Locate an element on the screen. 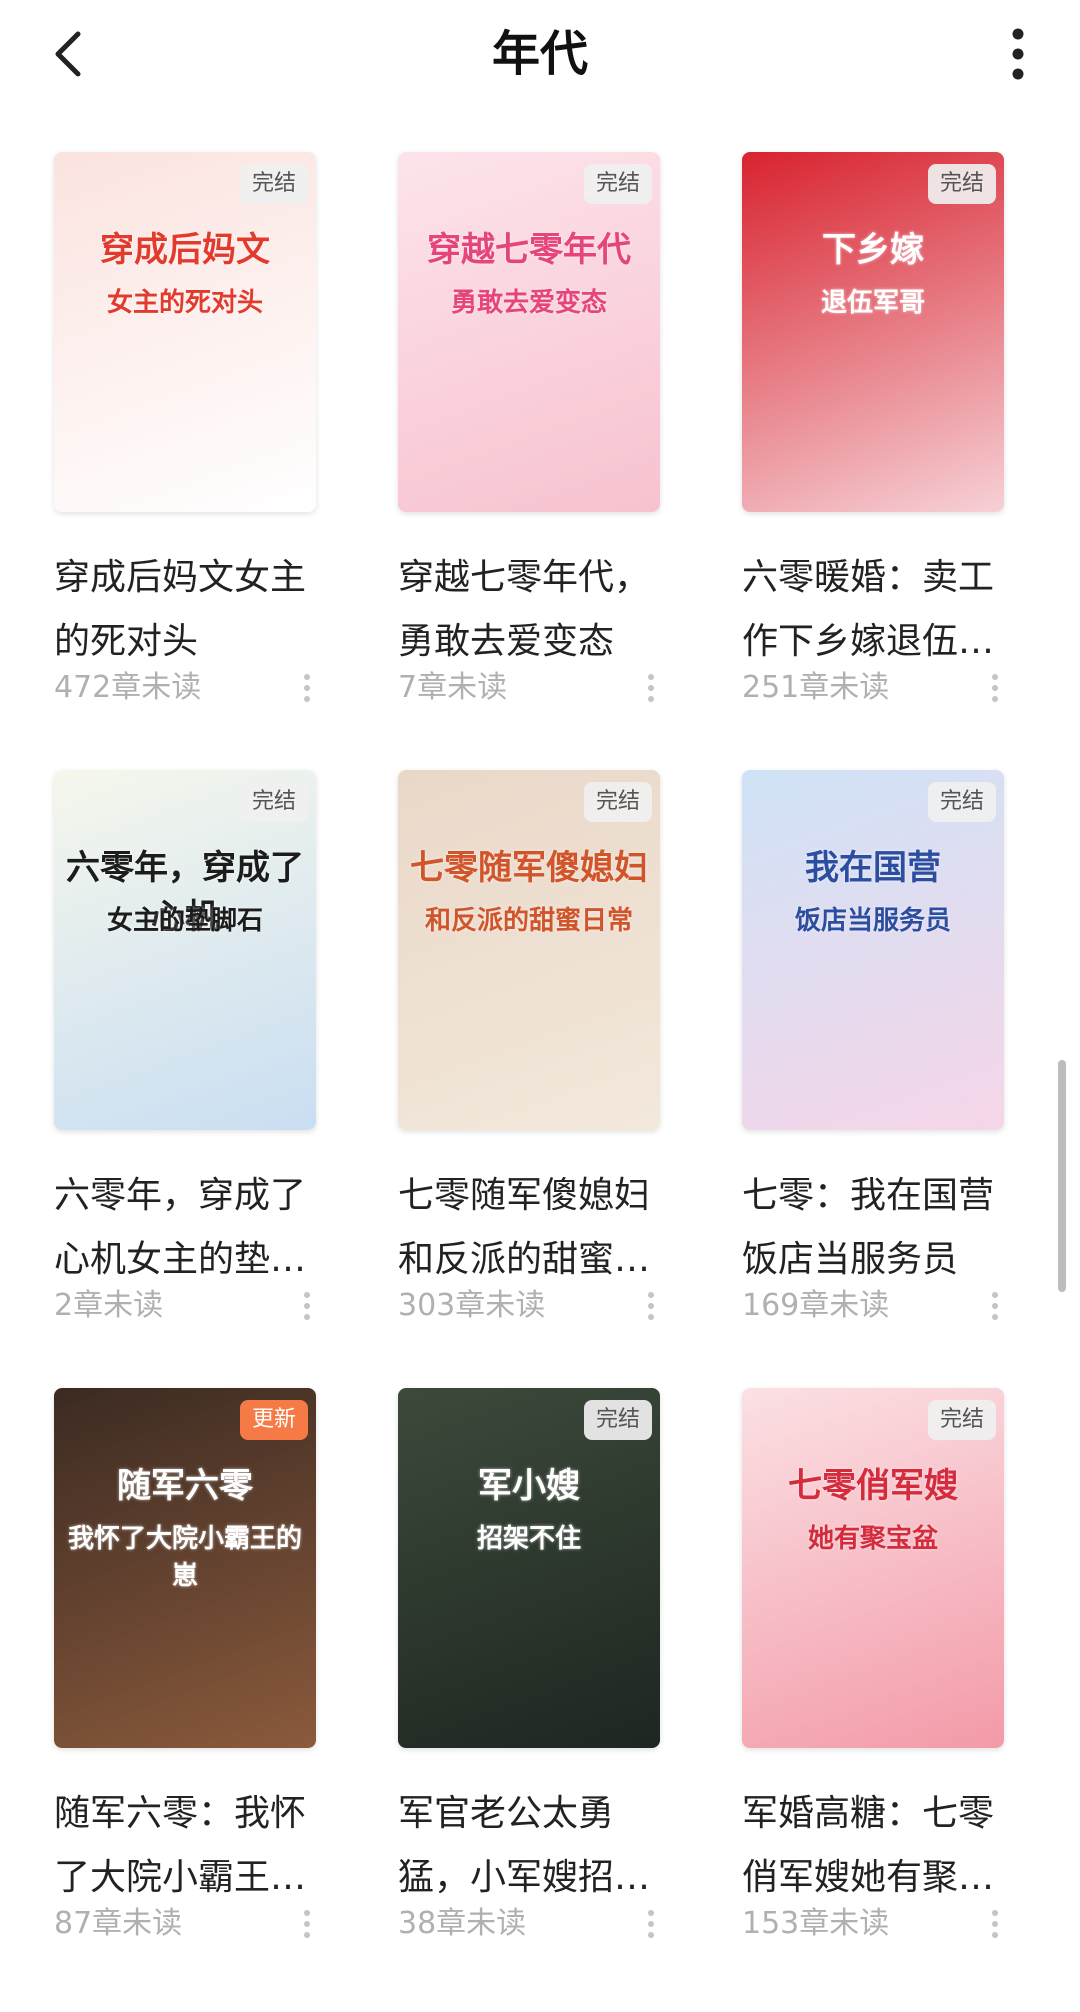 This screenshot has width=1080, height=2012. cover-subtitle-line: 女主的死对头 is located at coordinates (184, 303).